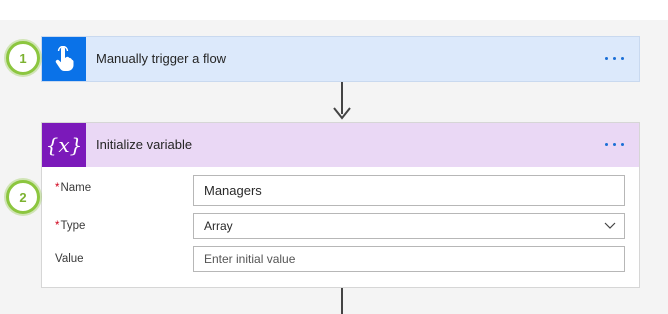 The image size is (668, 314). What do you see at coordinates (23, 58) in the screenshot?
I see `step-badge-1: 1` at bounding box center [23, 58].